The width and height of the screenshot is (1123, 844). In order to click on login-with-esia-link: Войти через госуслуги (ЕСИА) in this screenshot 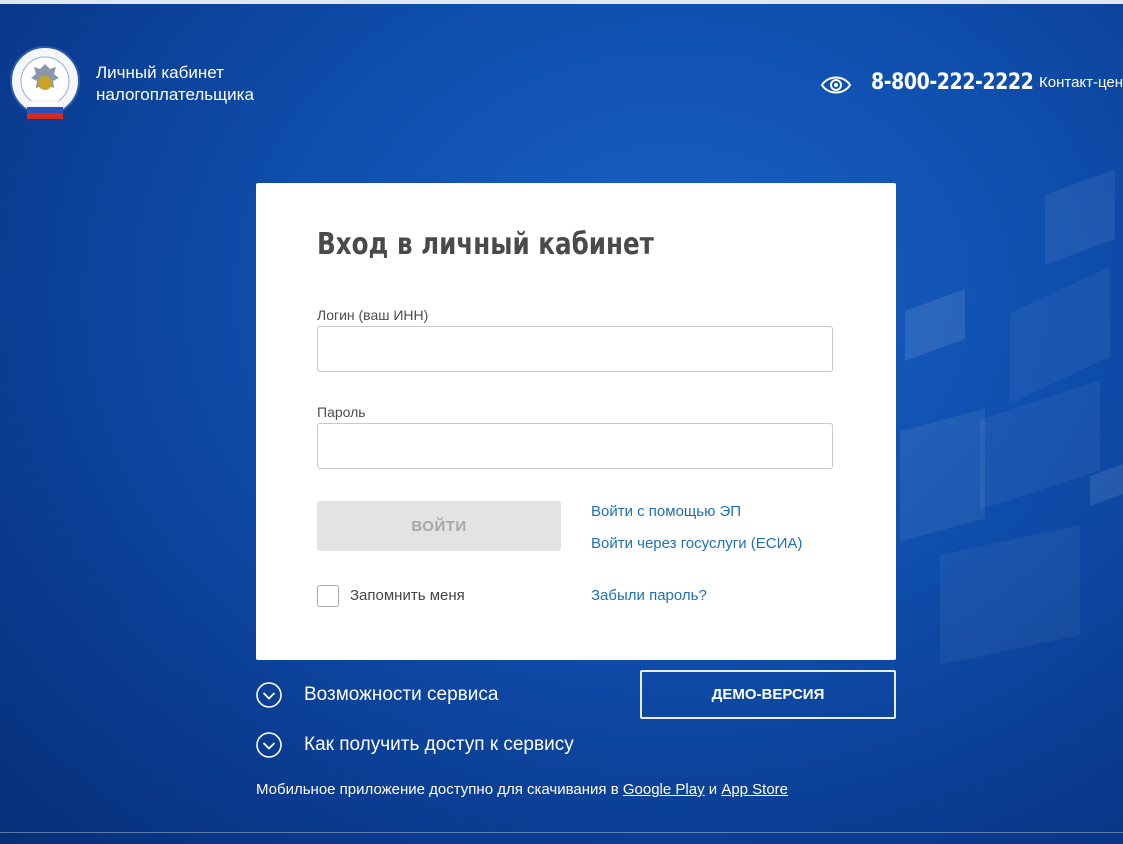, I will do `click(696, 543)`.